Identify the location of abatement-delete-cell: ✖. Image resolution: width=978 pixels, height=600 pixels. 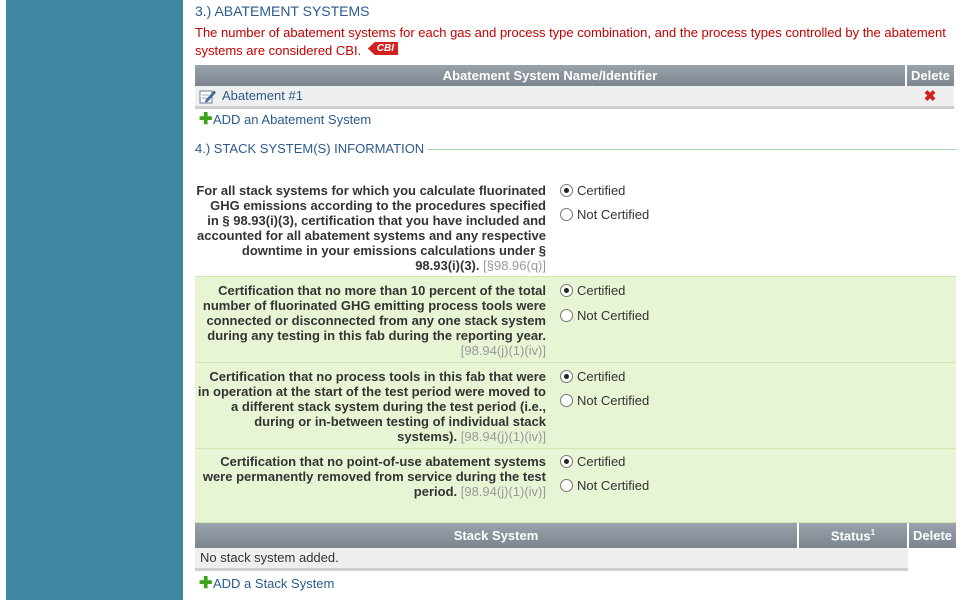
(930, 97).